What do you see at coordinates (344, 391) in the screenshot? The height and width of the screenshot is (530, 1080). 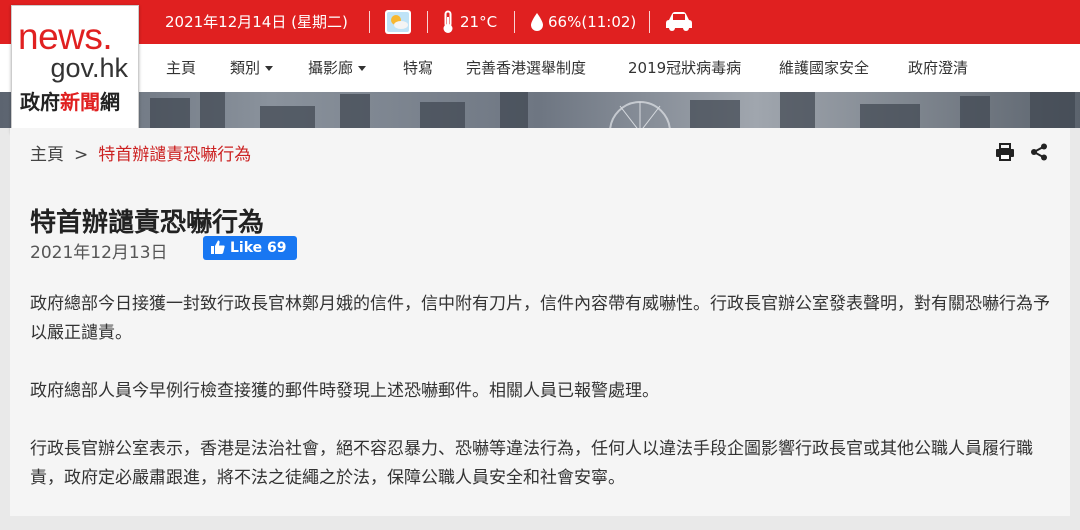 I see `article-paragraph: 政府總部人員今早例行檢查接獲的郵件時發現上述恐嚇郵件。相關人員已報警處理。` at bounding box center [344, 391].